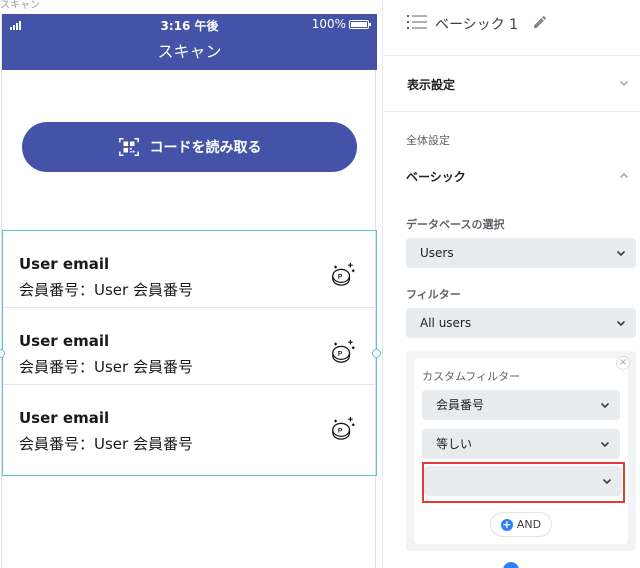 The height and width of the screenshot is (568, 640). I want to click on app-bar-title: スキャン, so click(189, 51).